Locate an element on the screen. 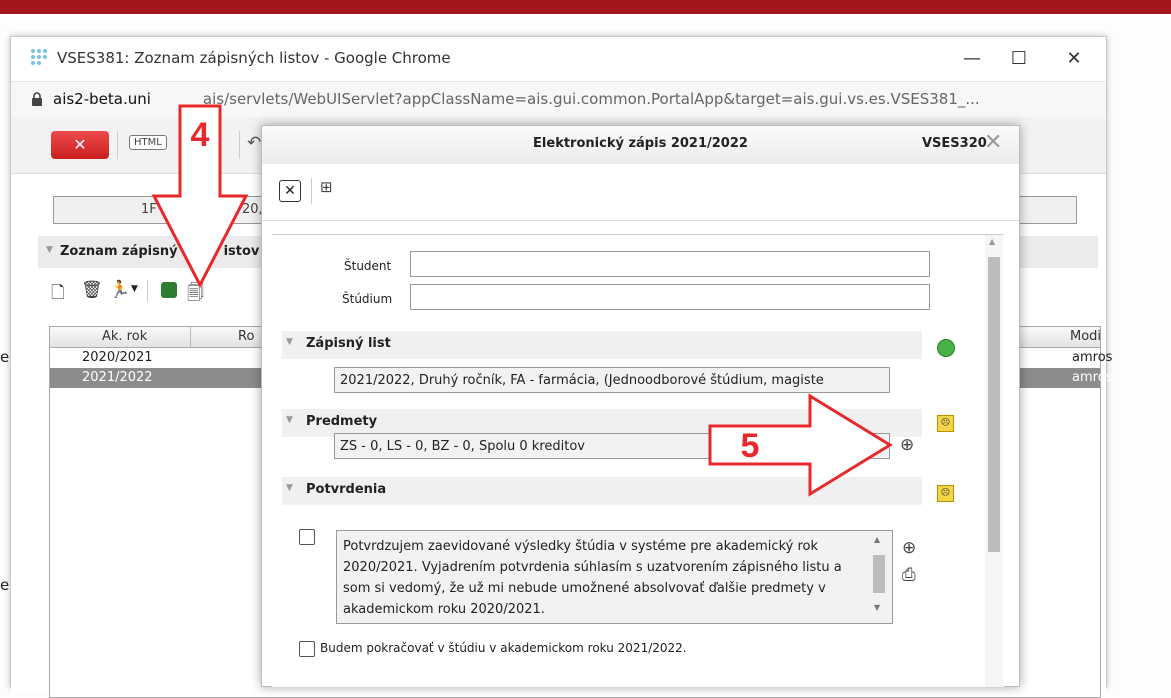 The width and height of the screenshot is (1171, 698). column-header-ro: Ro is located at coordinates (246, 336).